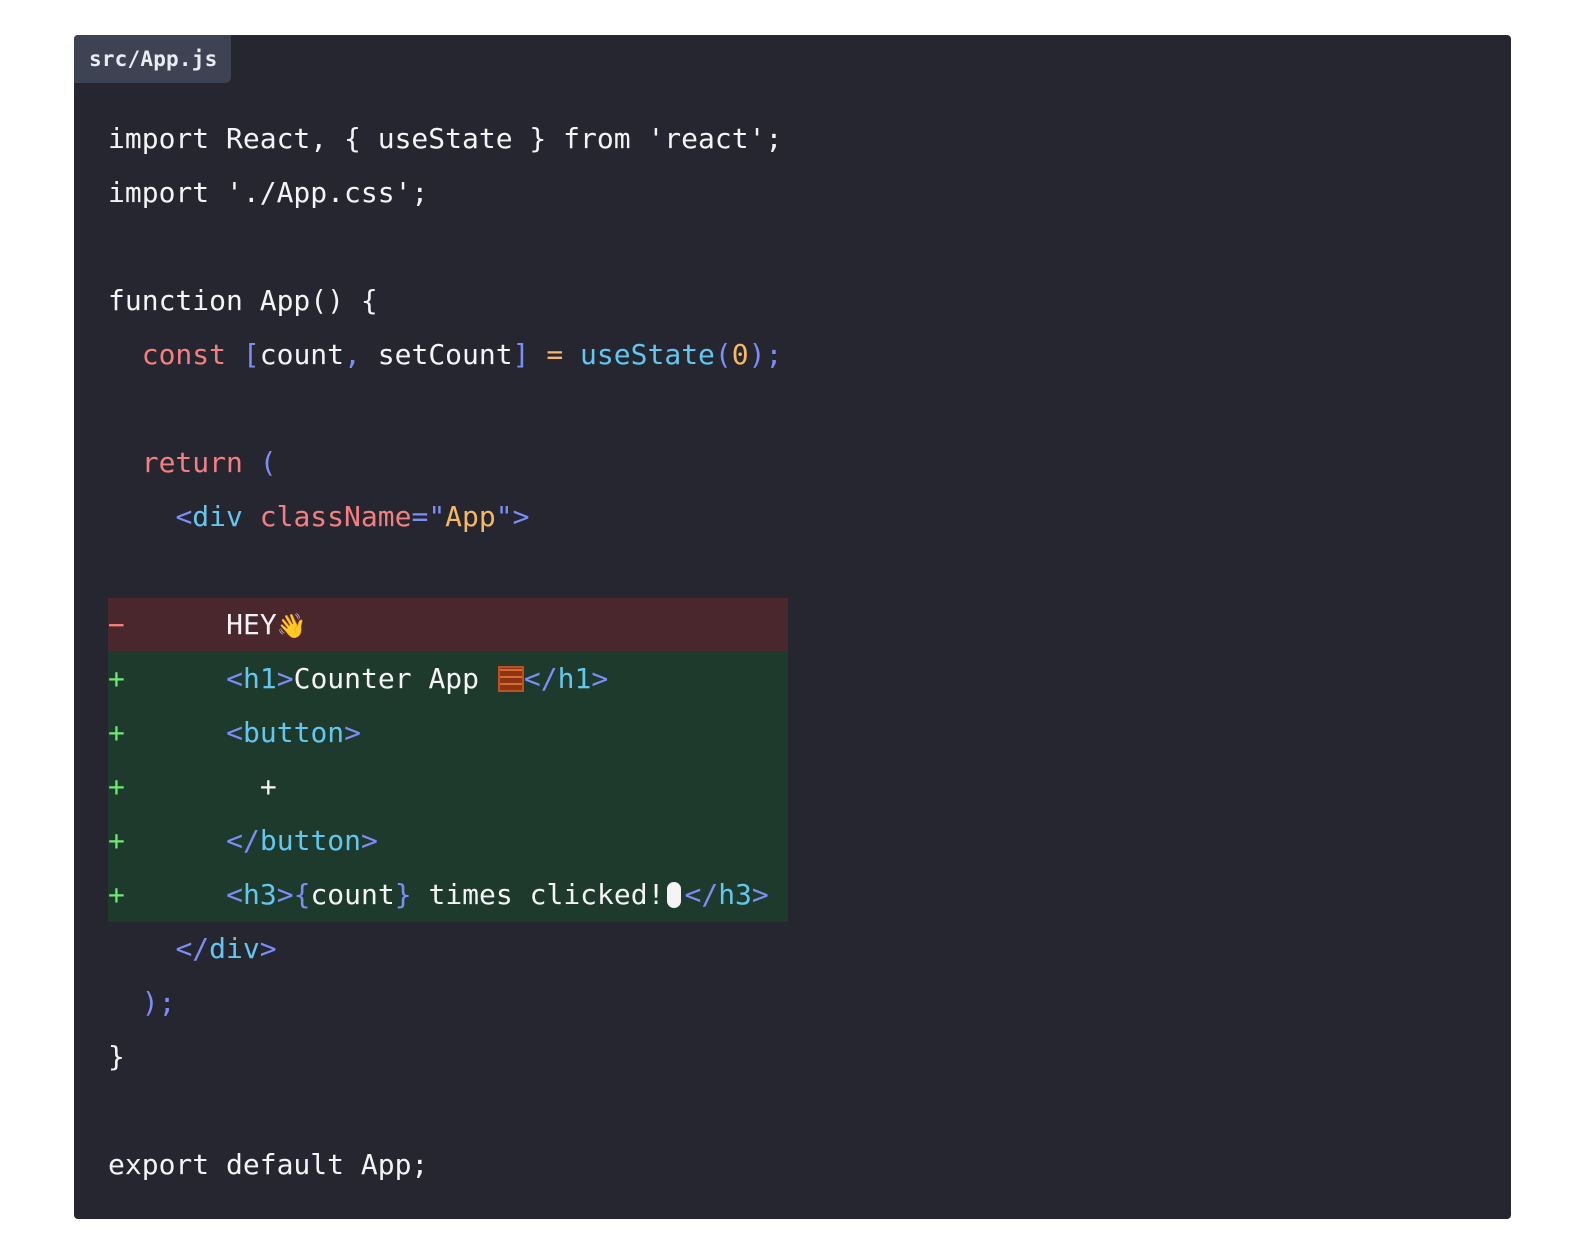  What do you see at coordinates (538, 894) in the screenshot?
I see `code-token: times clicked!` at bounding box center [538, 894].